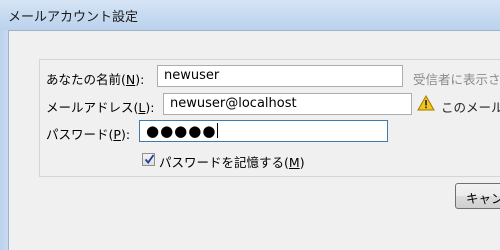  Describe the element at coordinates (218, 130) in the screenshot. I see `text-caret` at that location.